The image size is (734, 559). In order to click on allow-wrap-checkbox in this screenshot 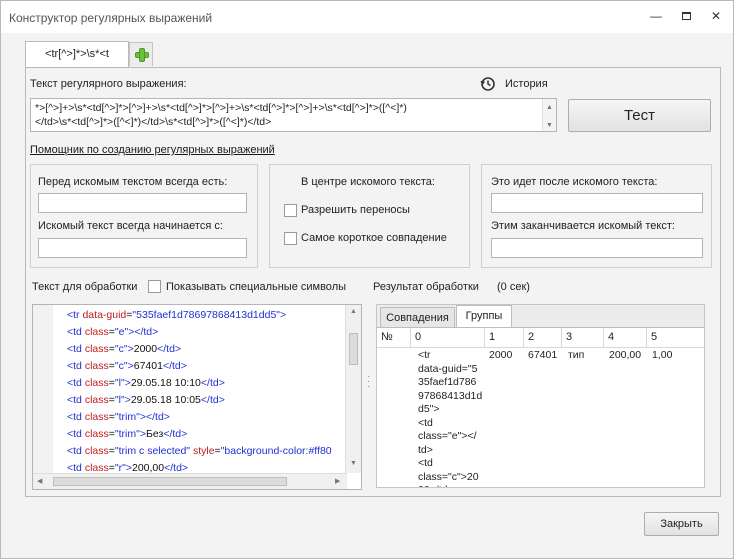, I will do `click(290, 210)`.